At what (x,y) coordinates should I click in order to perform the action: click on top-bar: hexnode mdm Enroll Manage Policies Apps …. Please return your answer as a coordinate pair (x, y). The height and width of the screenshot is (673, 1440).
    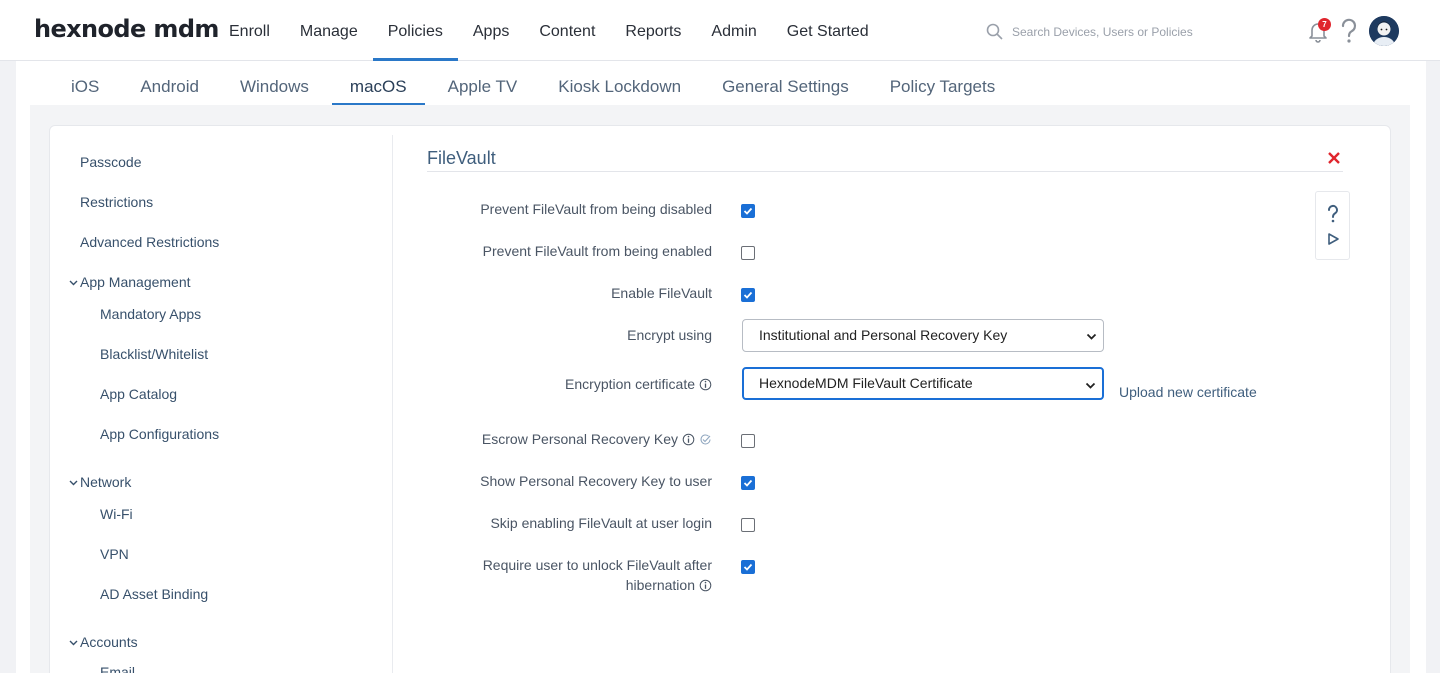
    Looking at the image, I should click on (720, 30).